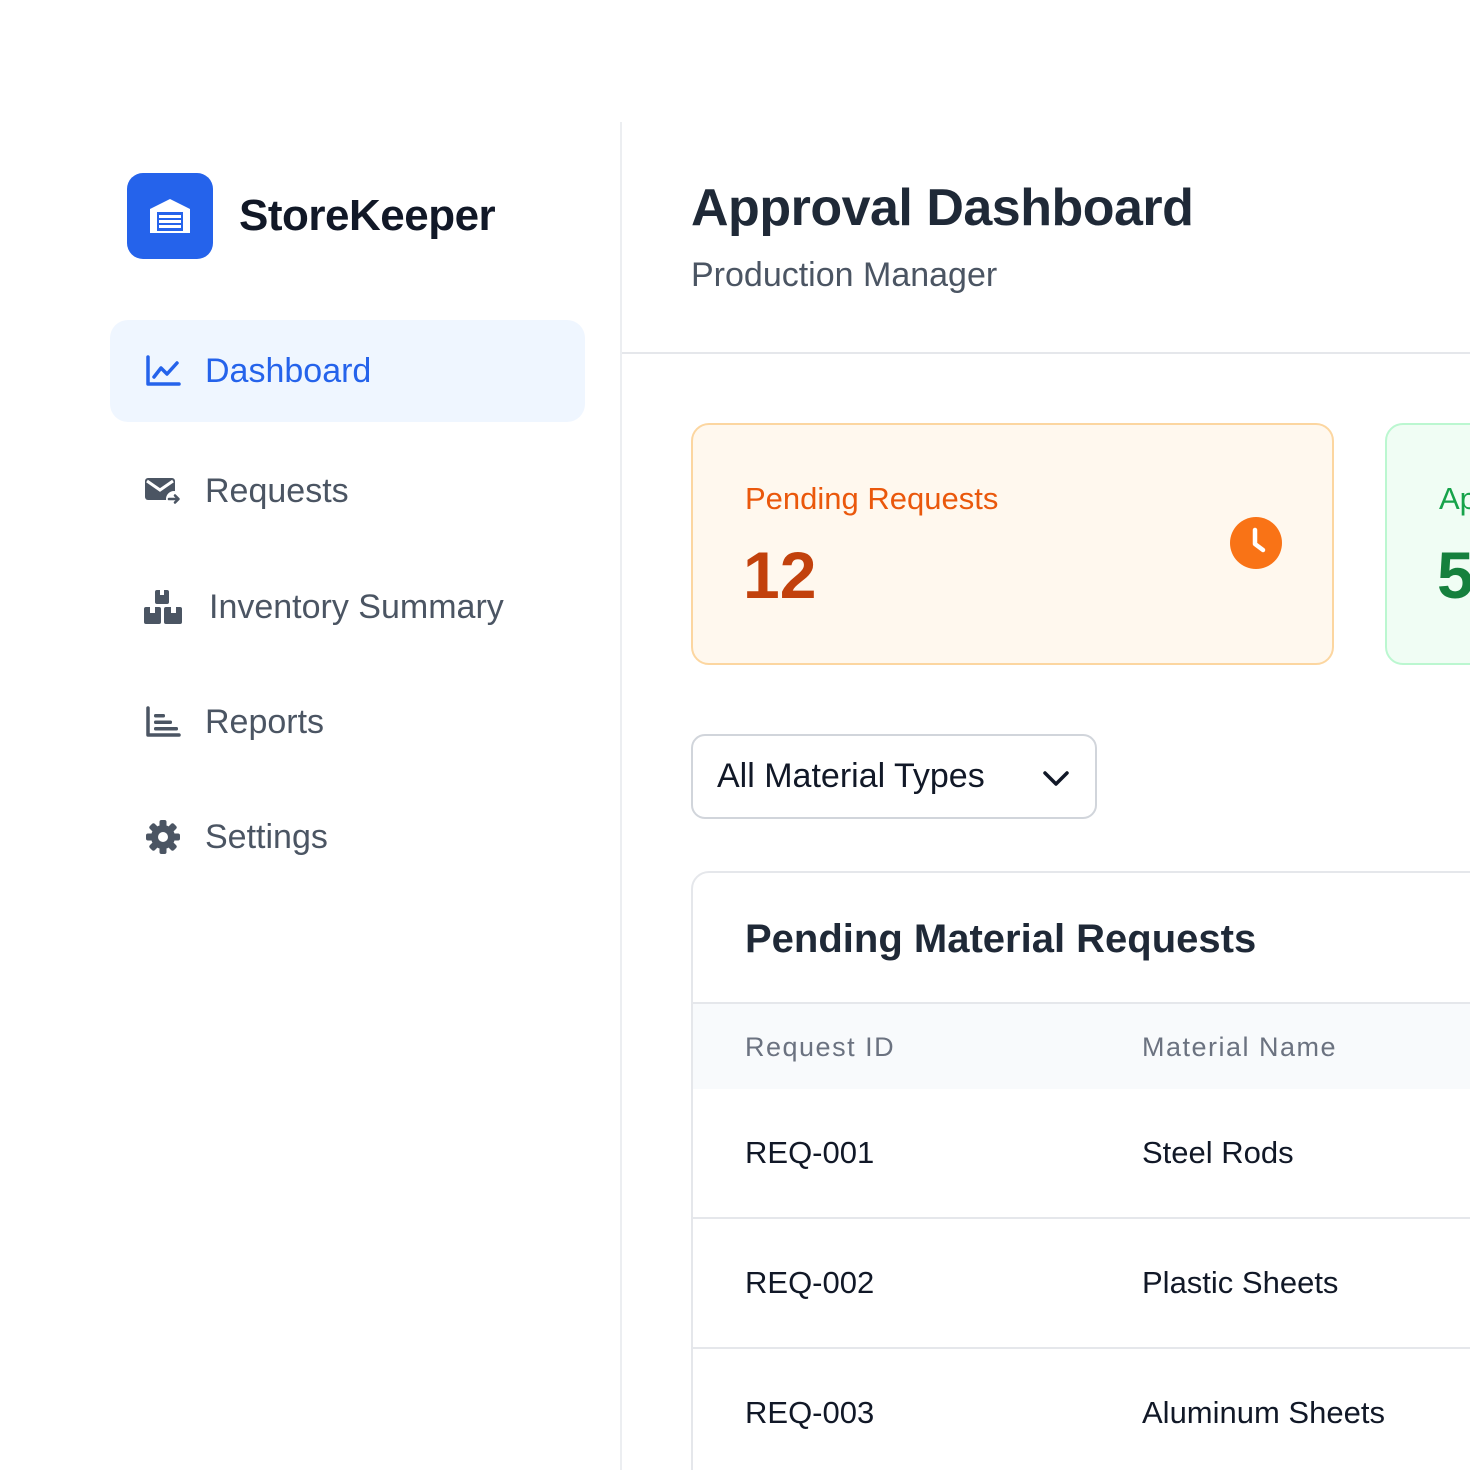  I want to click on app-name: StoreKeeper, so click(367, 215).